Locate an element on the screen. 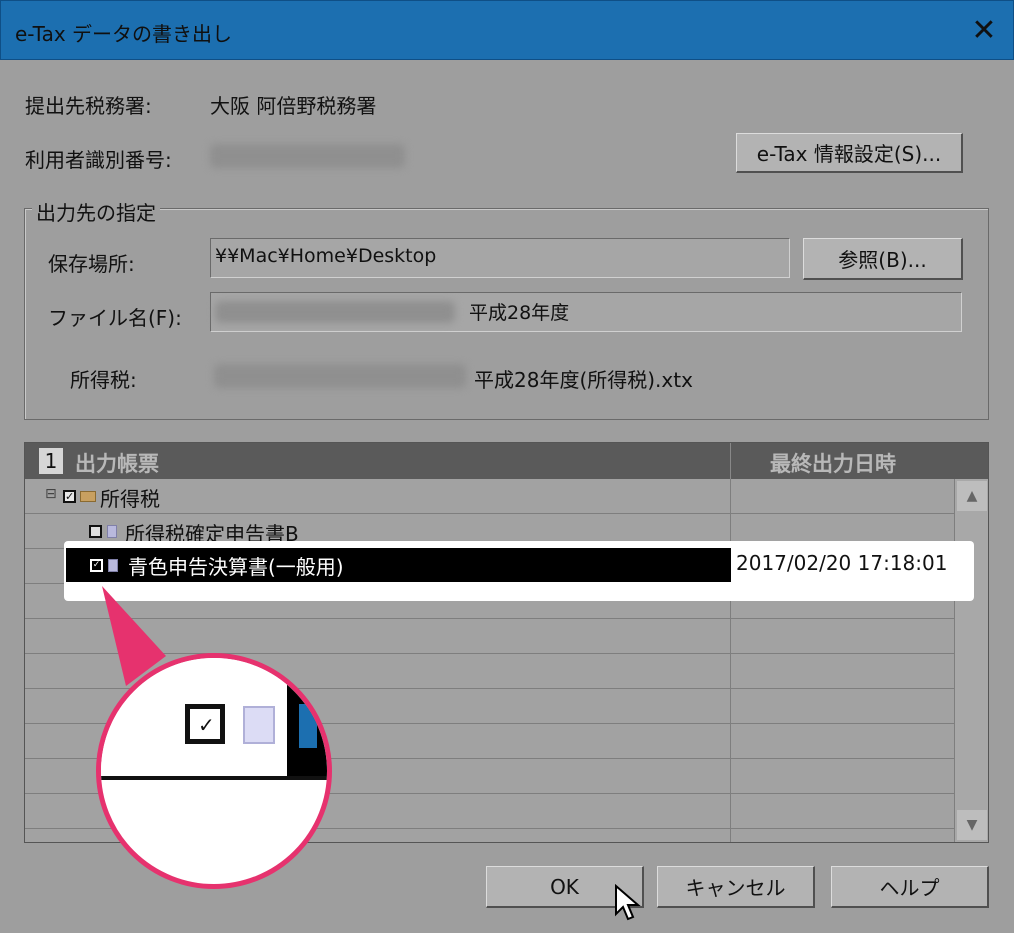 The width and height of the screenshot is (1014, 933). filename-label: ファイル名(F): is located at coordinates (115, 318).